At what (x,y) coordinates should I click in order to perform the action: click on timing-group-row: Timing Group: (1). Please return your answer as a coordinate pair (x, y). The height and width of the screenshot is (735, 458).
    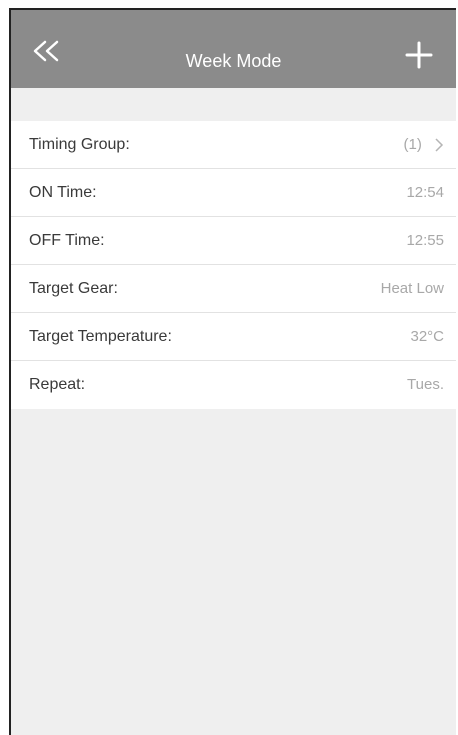
    Looking at the image, I should click on (233, 145).